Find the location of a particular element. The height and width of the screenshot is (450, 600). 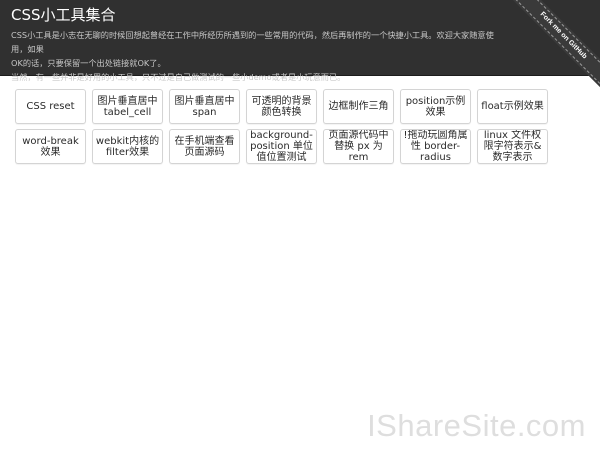

tool-position-demo-button: position示例效果 is located at coordinates (435, 106).